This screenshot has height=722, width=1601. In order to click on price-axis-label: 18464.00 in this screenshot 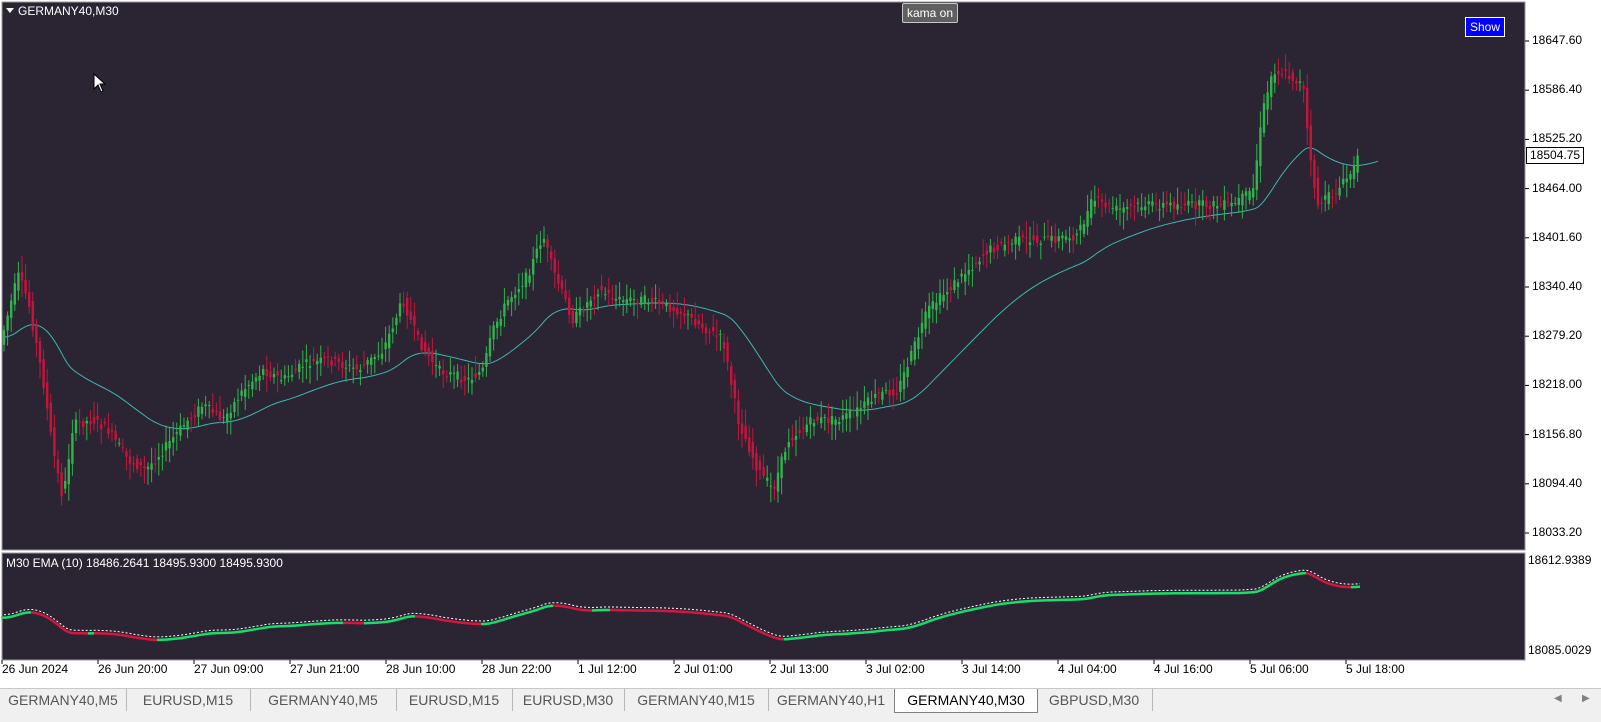, I will do `click(1557, 188)`.